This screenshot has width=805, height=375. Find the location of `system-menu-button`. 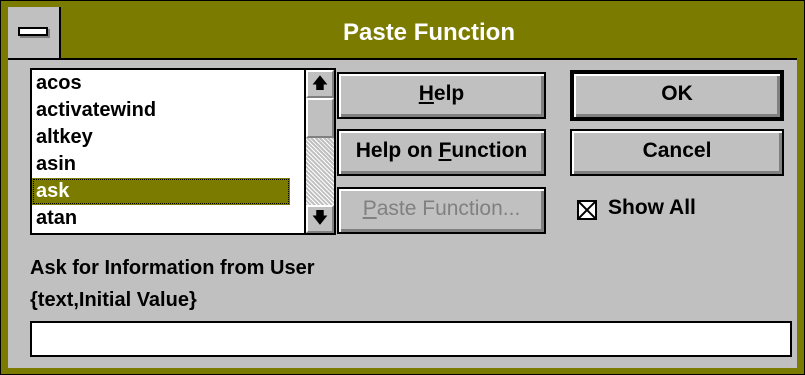

system-menu-button is located at coordinates (34, 32).